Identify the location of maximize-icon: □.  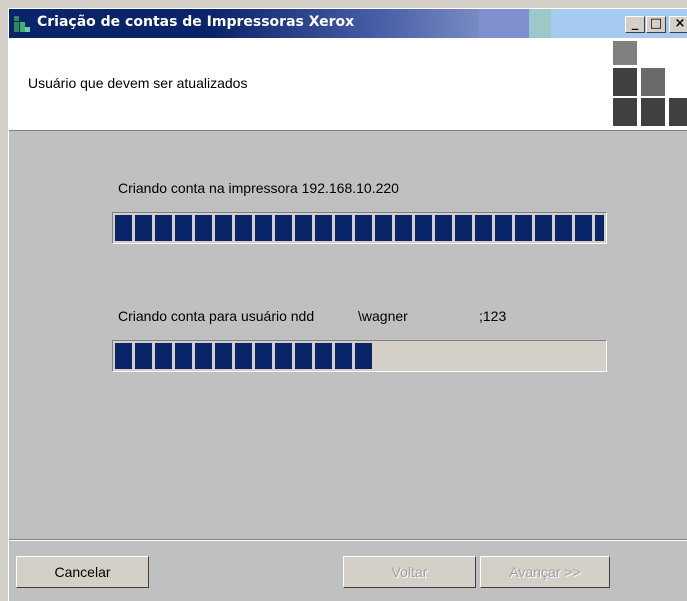
(656, 23).